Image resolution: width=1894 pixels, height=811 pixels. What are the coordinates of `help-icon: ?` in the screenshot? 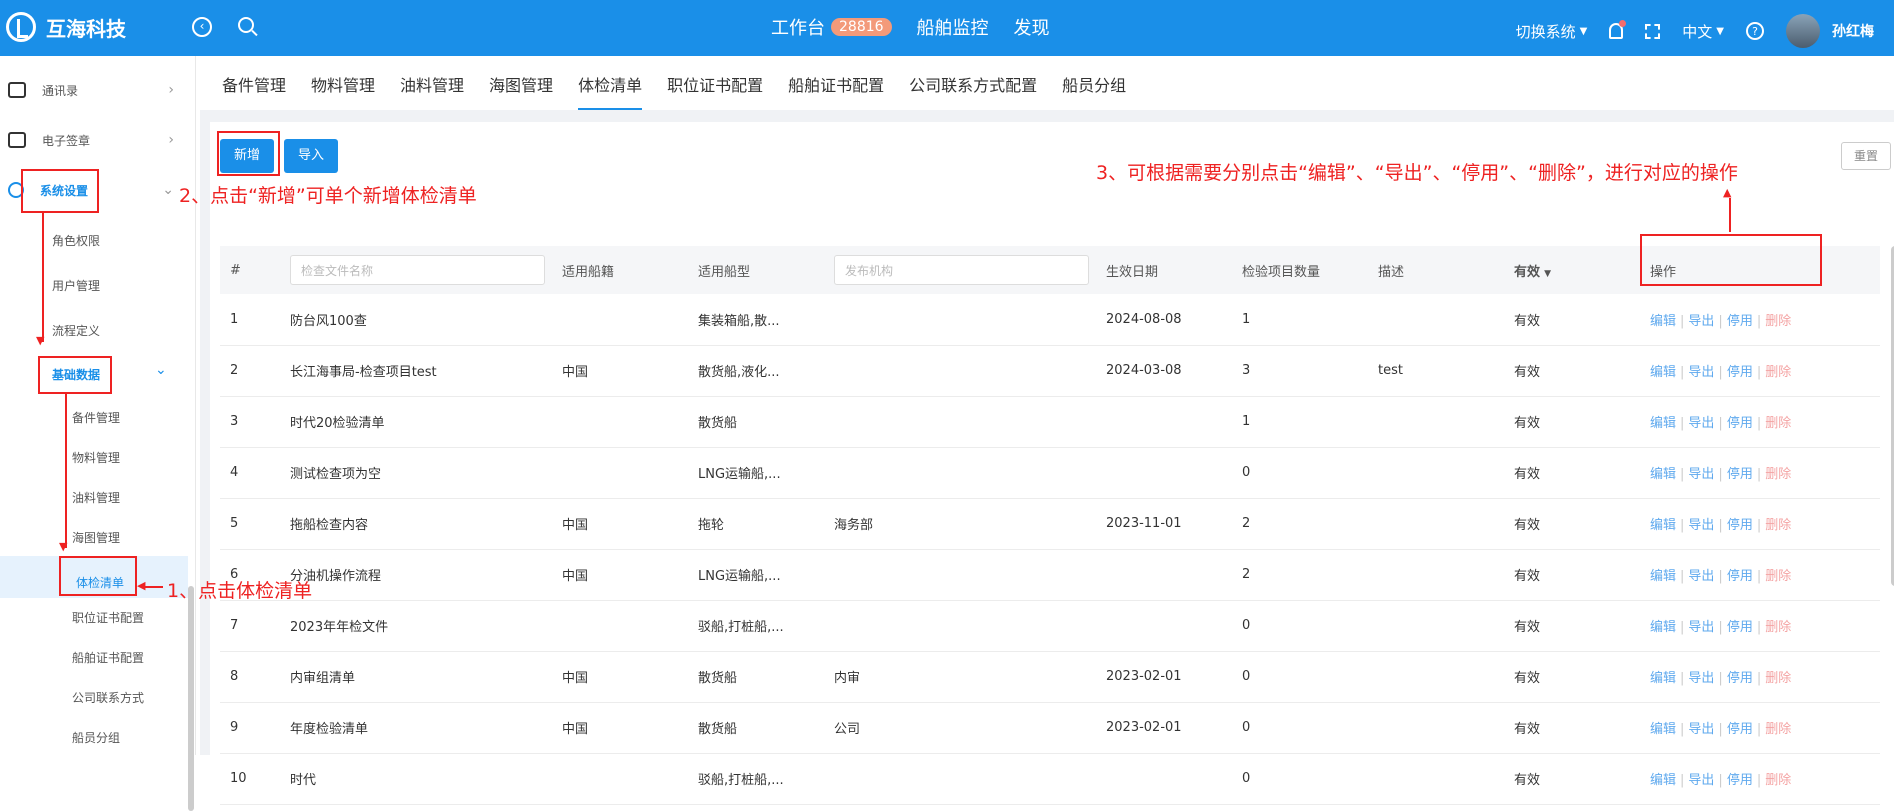 It's located at (1755, 31).